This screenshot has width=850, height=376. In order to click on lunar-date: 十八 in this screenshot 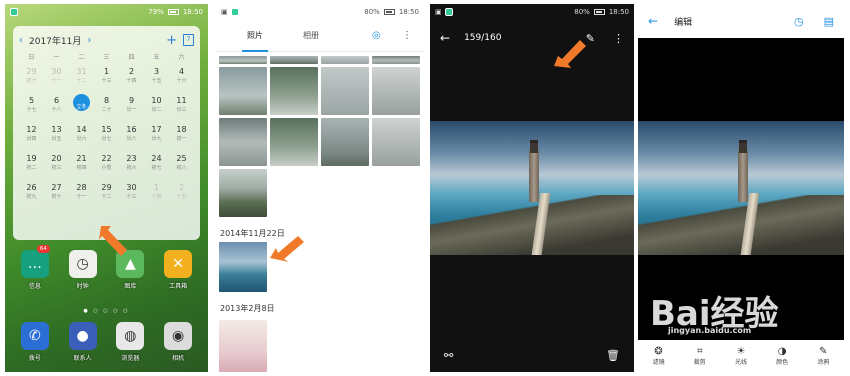, I will do `click(56, 110)`.